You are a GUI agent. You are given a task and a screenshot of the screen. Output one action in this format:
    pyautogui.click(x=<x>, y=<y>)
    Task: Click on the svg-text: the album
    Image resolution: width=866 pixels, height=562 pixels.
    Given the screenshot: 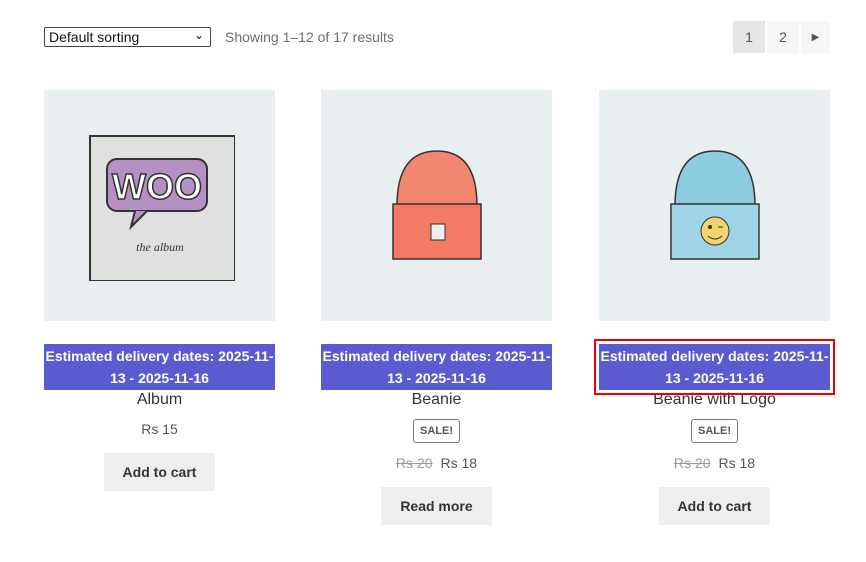 What is the action you would take?
    pyautogui.click(x=160, y=247)
    